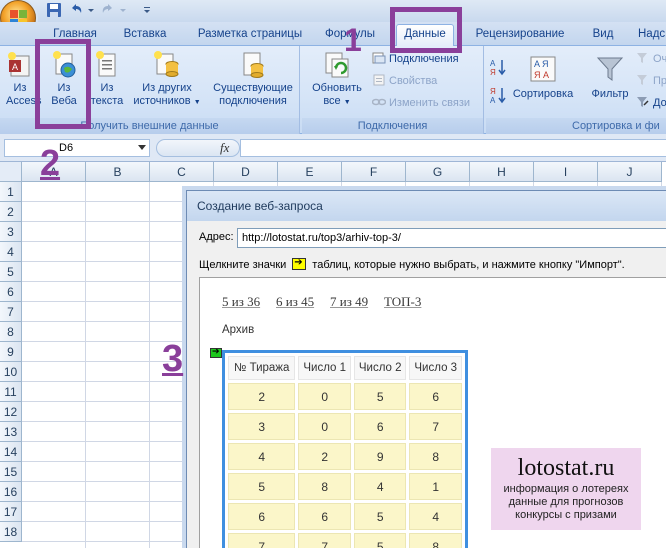  I want to click on name-box: D6, so click(77, 148).